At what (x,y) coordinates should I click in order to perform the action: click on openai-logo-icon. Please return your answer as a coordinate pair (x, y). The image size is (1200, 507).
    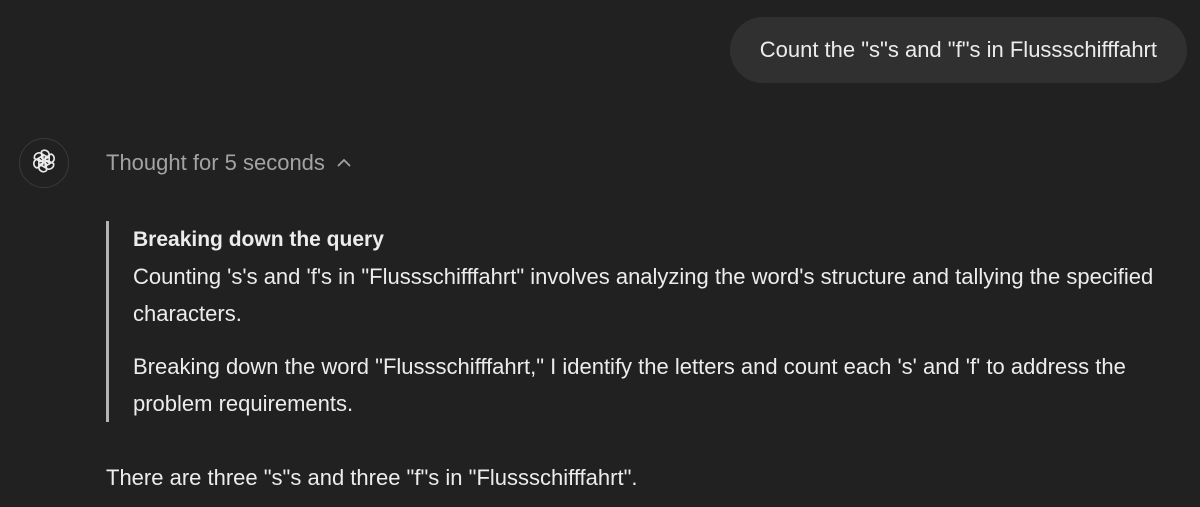
    Looking at the image, I should click on (44, 163).